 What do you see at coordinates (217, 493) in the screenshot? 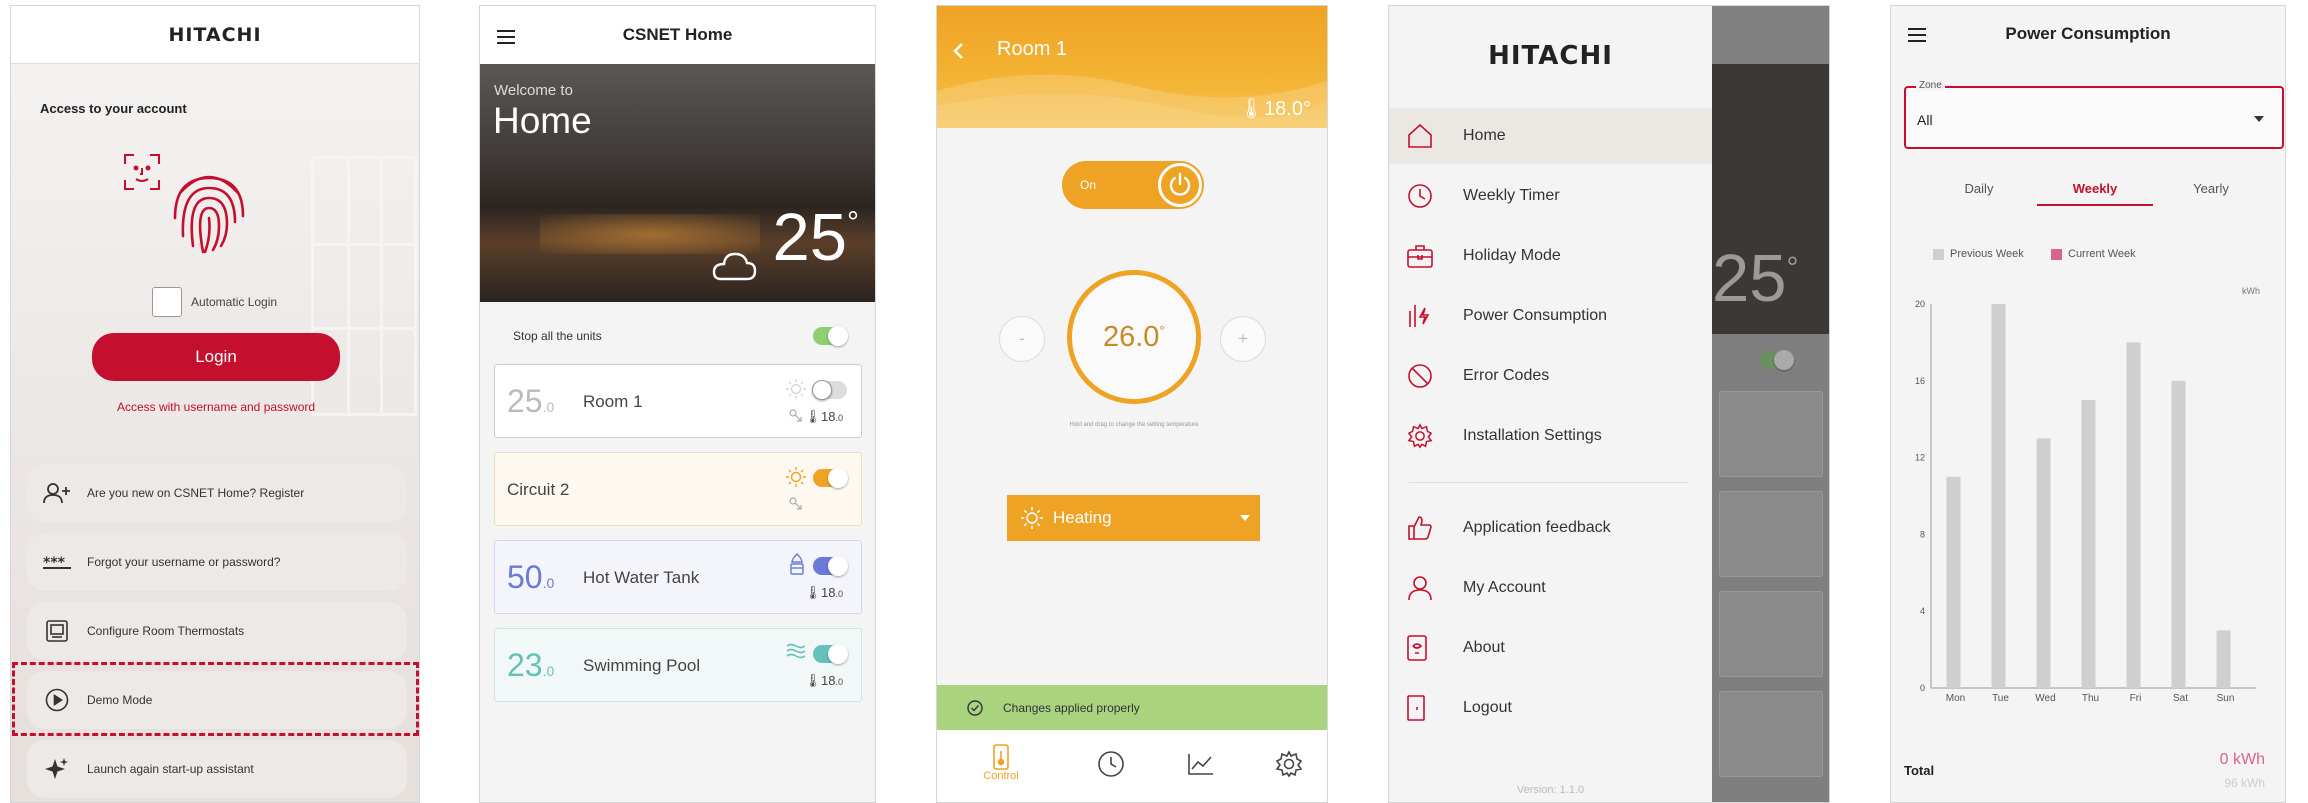
I see `register-option: Are you new on CSNET Home? Register` at bounding box center [217, 493].